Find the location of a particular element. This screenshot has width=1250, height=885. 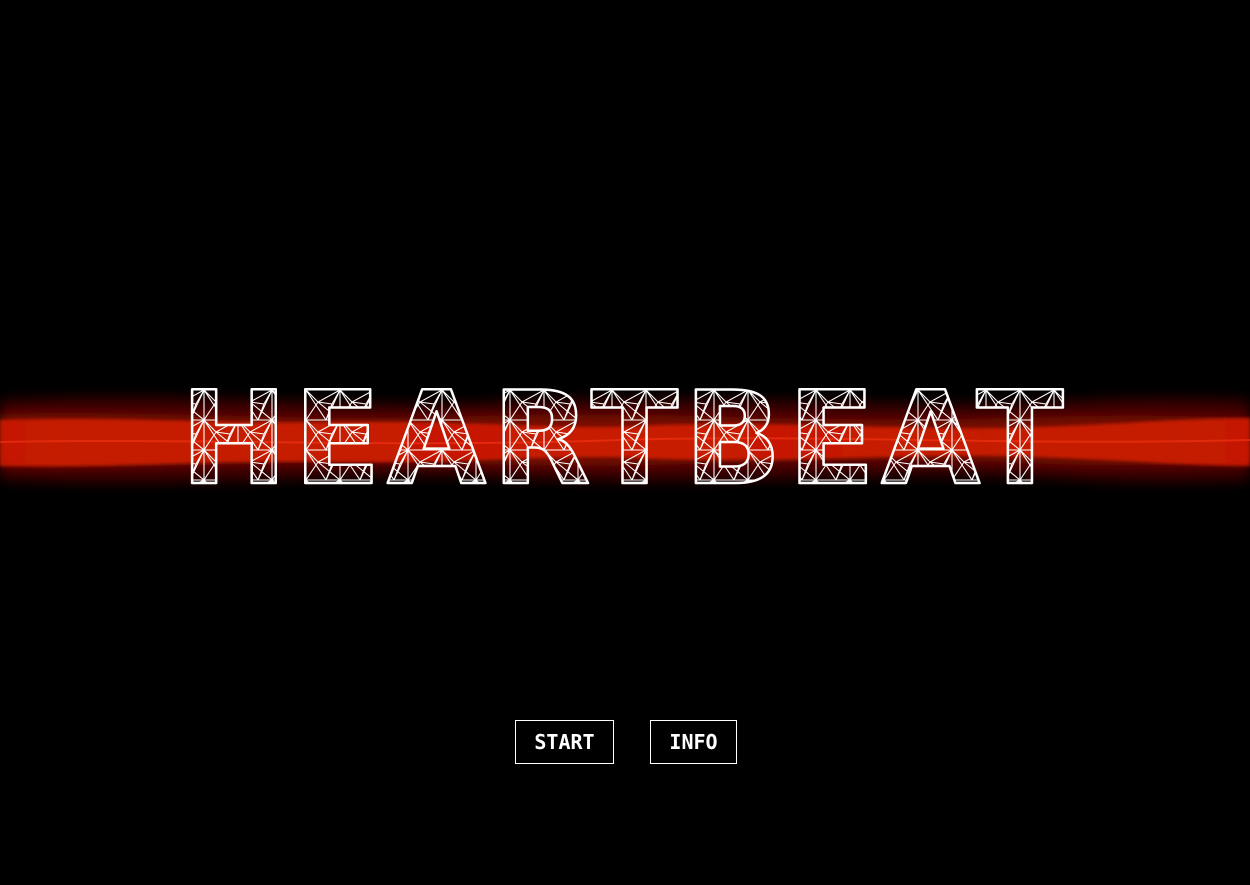

main-menu: START INFO is located at coordinates (625, 742).